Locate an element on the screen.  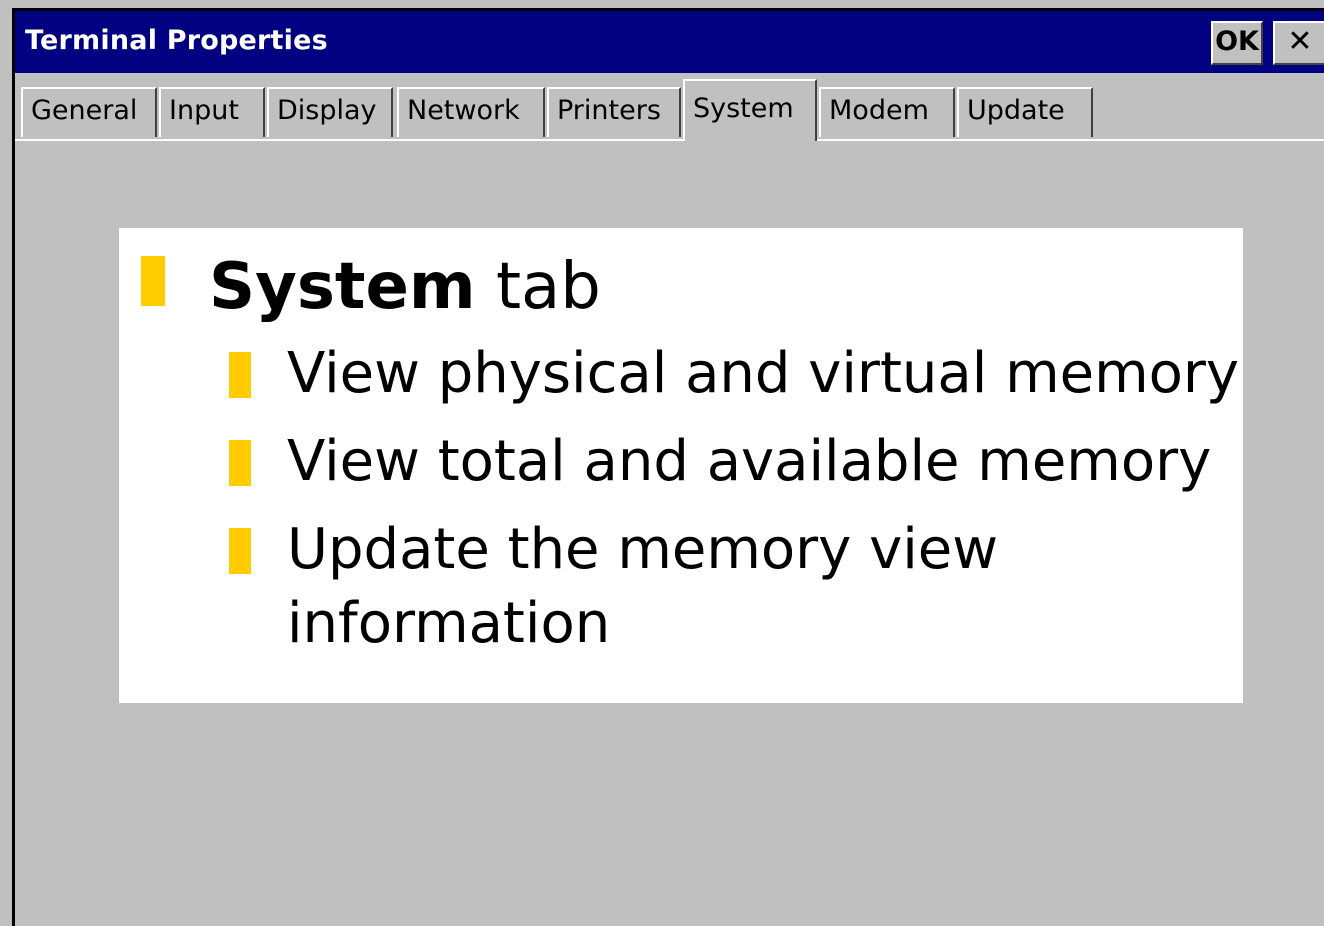
tab-network: Network is located at coordinates (471, 112).